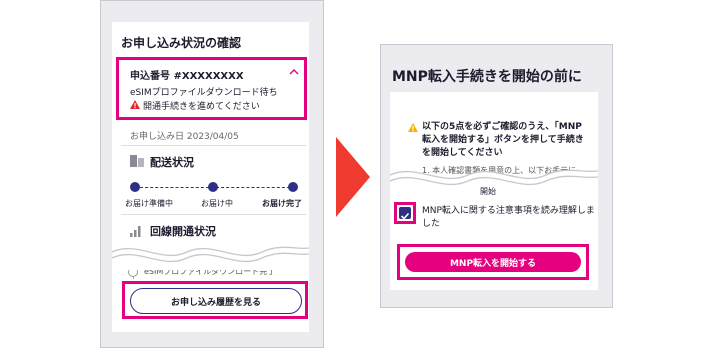  I want to click on notice-line-2: 転入を開始する」ボタンを押して手続き, so click(503, 140).